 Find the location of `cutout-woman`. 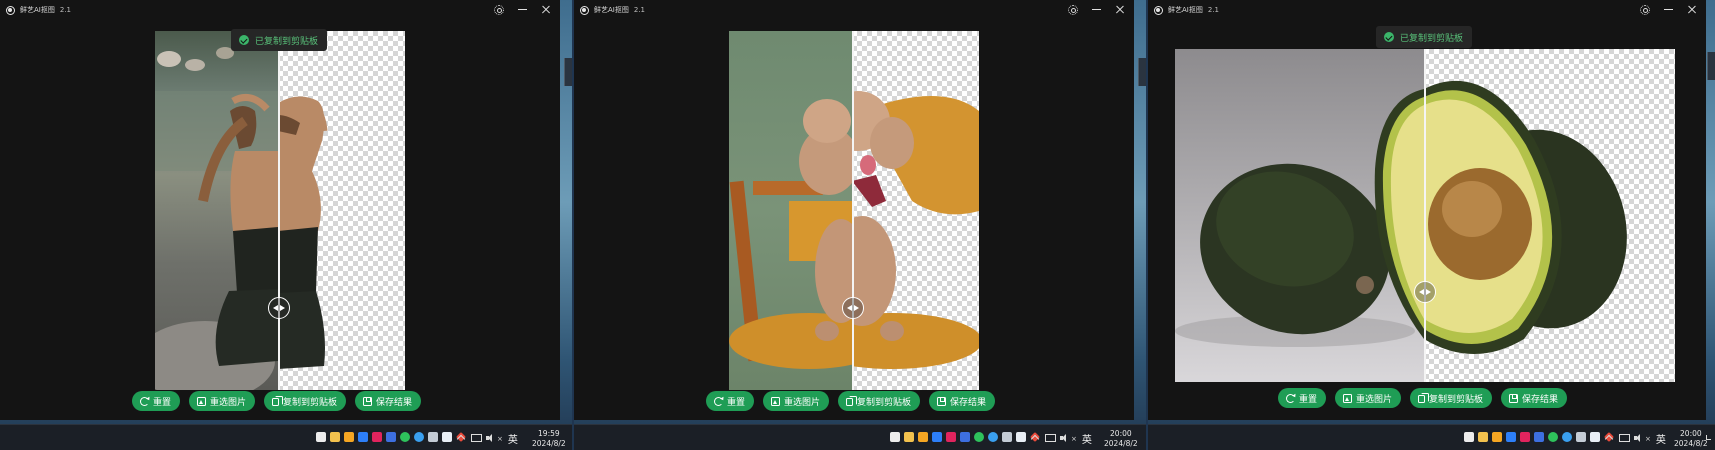

cutout-woman is located at coordinates (303, 232).